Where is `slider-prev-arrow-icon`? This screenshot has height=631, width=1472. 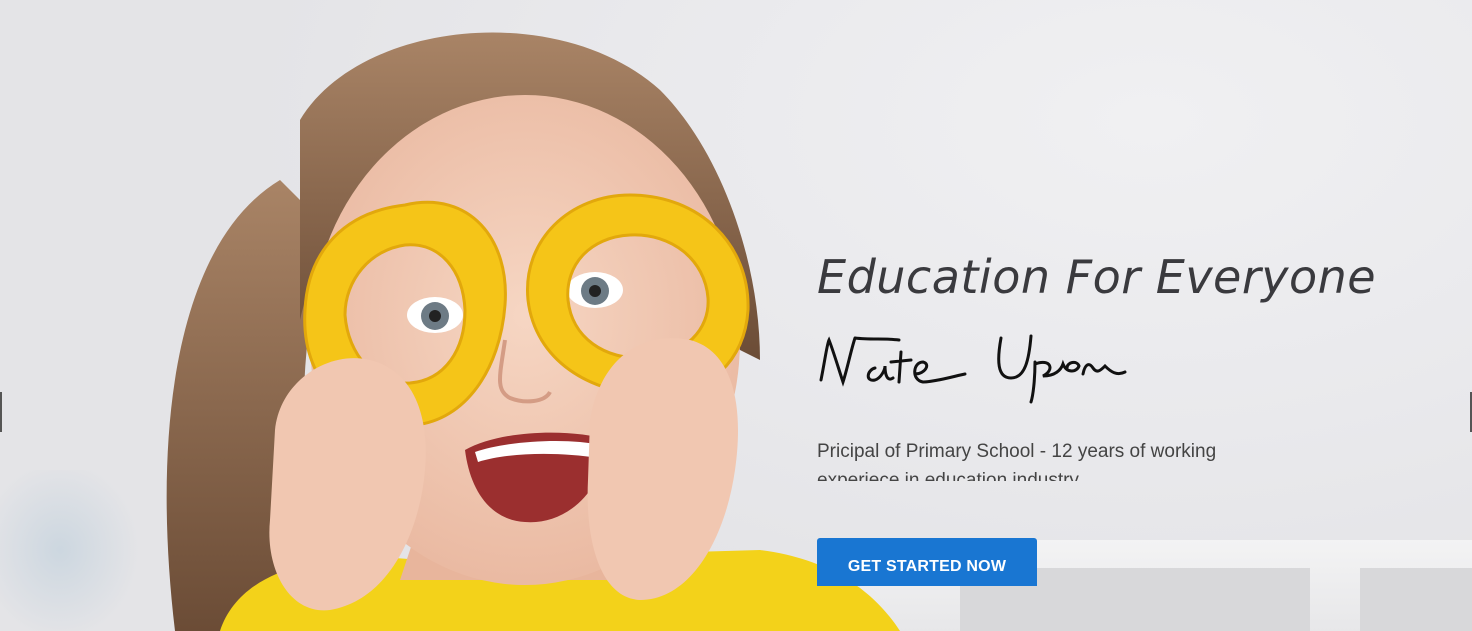
slider-prev-arrow-icon is located at coordinates (1, 412).